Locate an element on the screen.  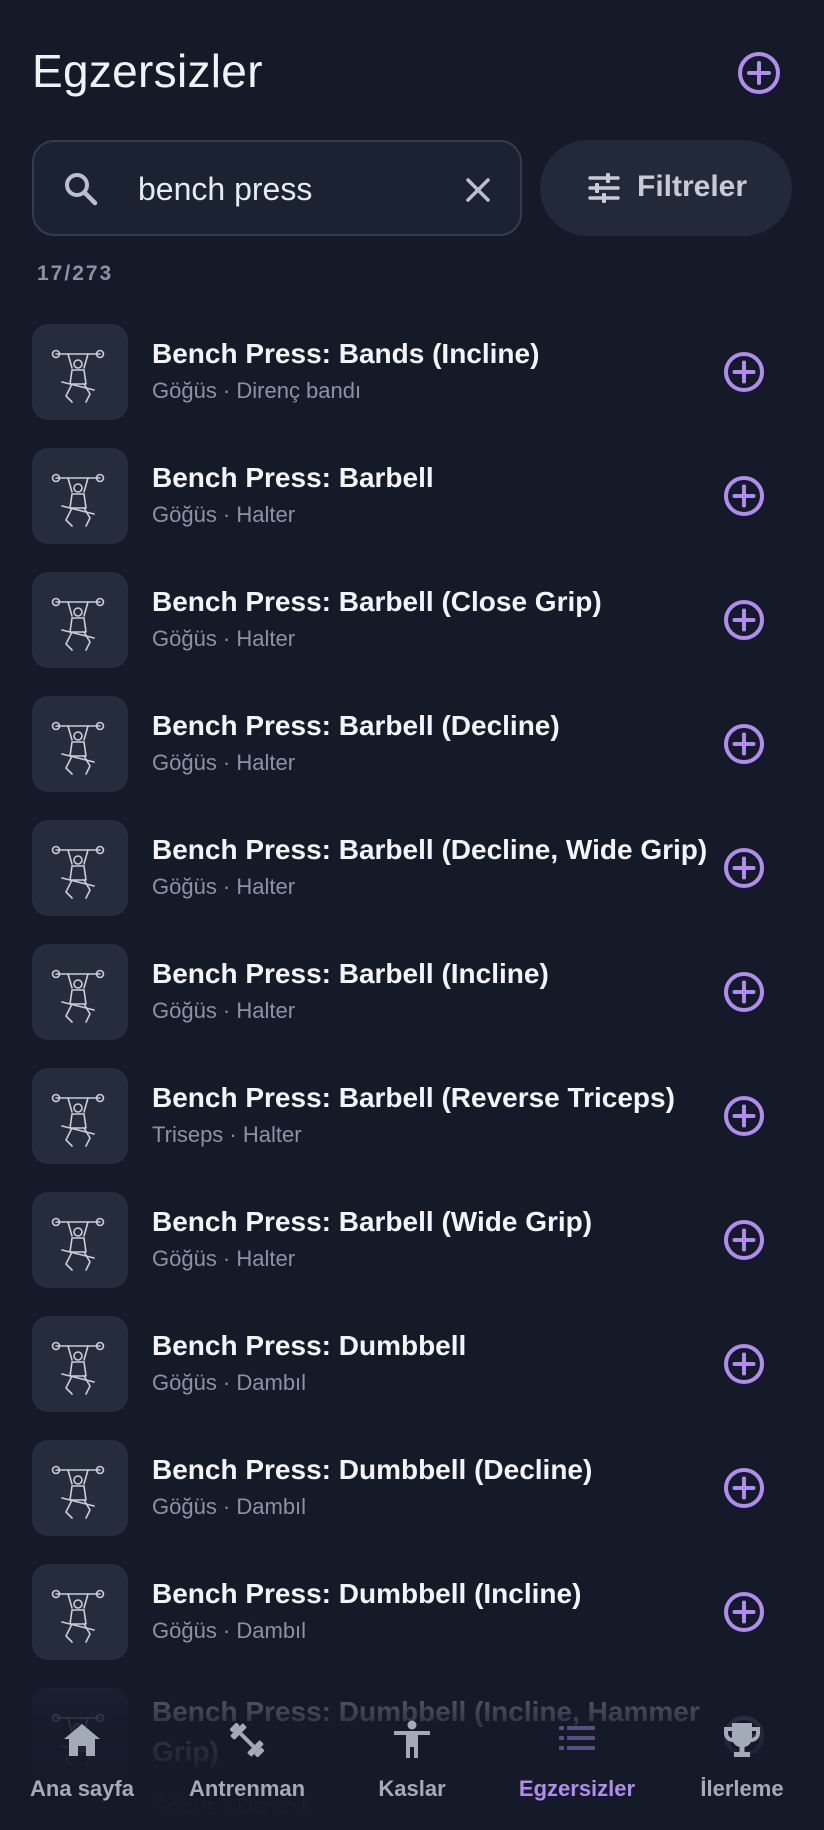
exercise-name: Bench Press: Barbell is located at coordinates (293, 477).